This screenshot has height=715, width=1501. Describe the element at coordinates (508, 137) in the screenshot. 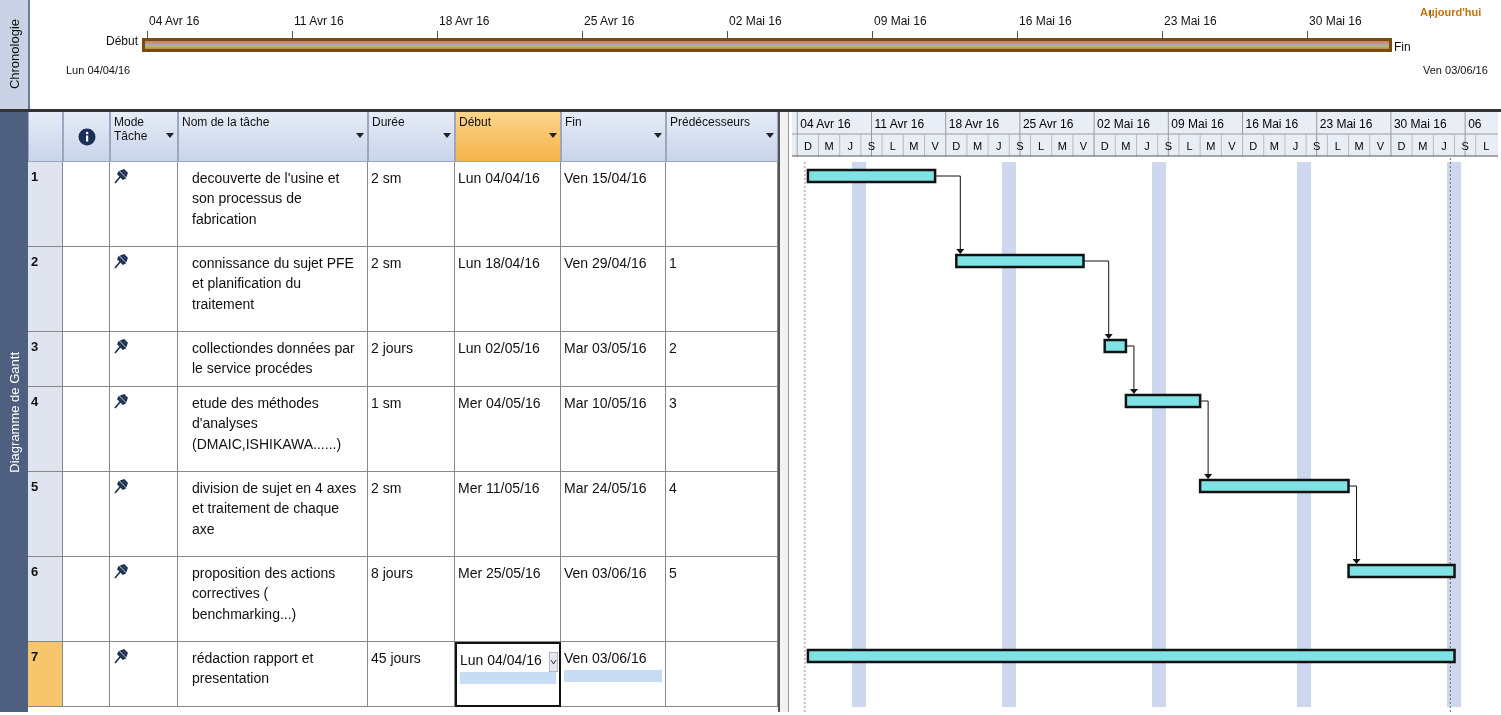

I see `column-header: Début` at that location.